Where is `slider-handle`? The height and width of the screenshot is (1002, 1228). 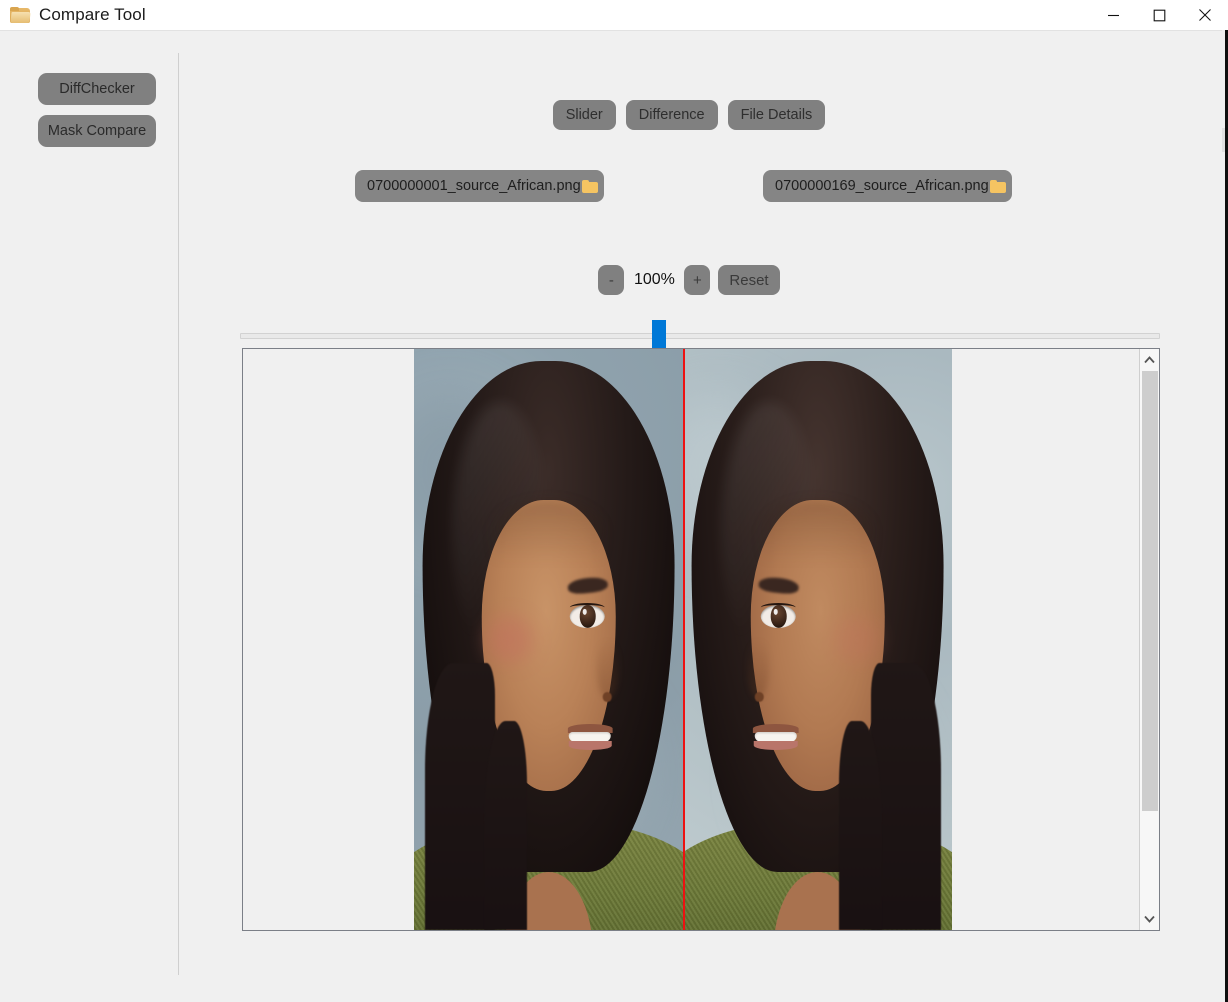 slider-handle is located at coordinates (659, 334).